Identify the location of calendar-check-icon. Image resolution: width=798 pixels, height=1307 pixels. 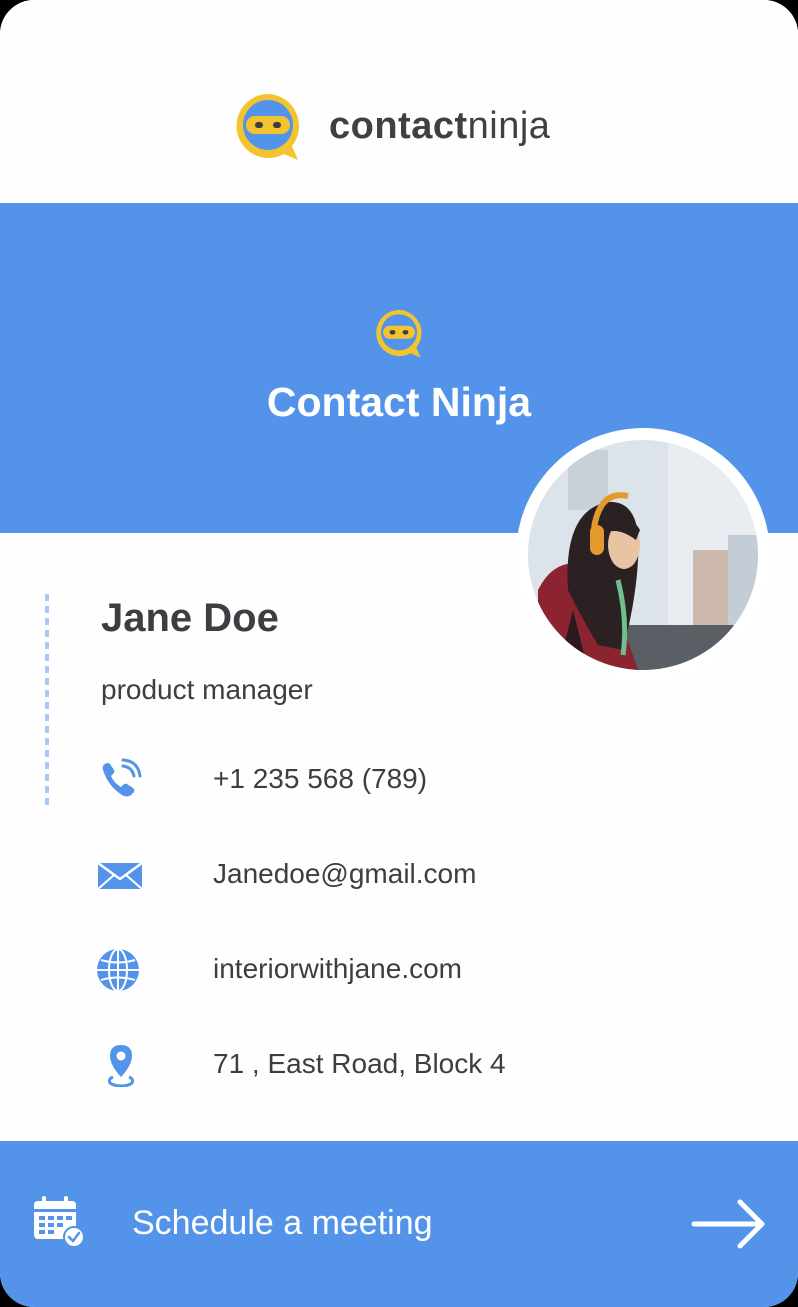
(59, 1222).